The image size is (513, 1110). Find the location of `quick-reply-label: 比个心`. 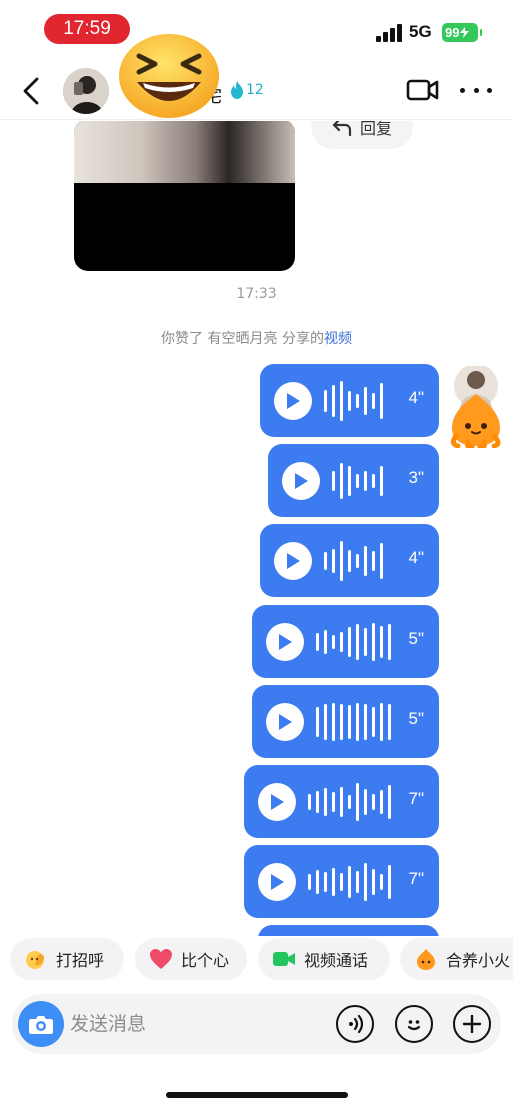

quick-reply-label: 比个心 is located at coordinates (205, 960).